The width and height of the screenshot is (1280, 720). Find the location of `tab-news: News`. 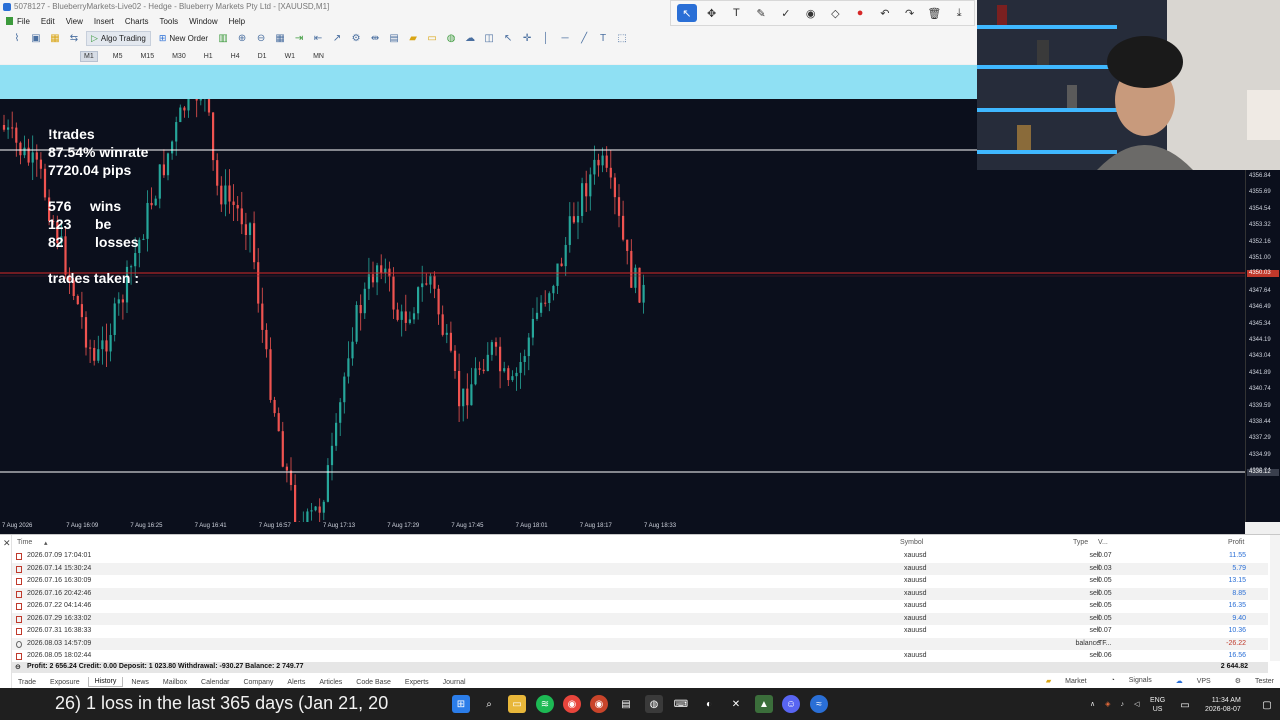

tab-news: News is located at coordinates (140, 682).